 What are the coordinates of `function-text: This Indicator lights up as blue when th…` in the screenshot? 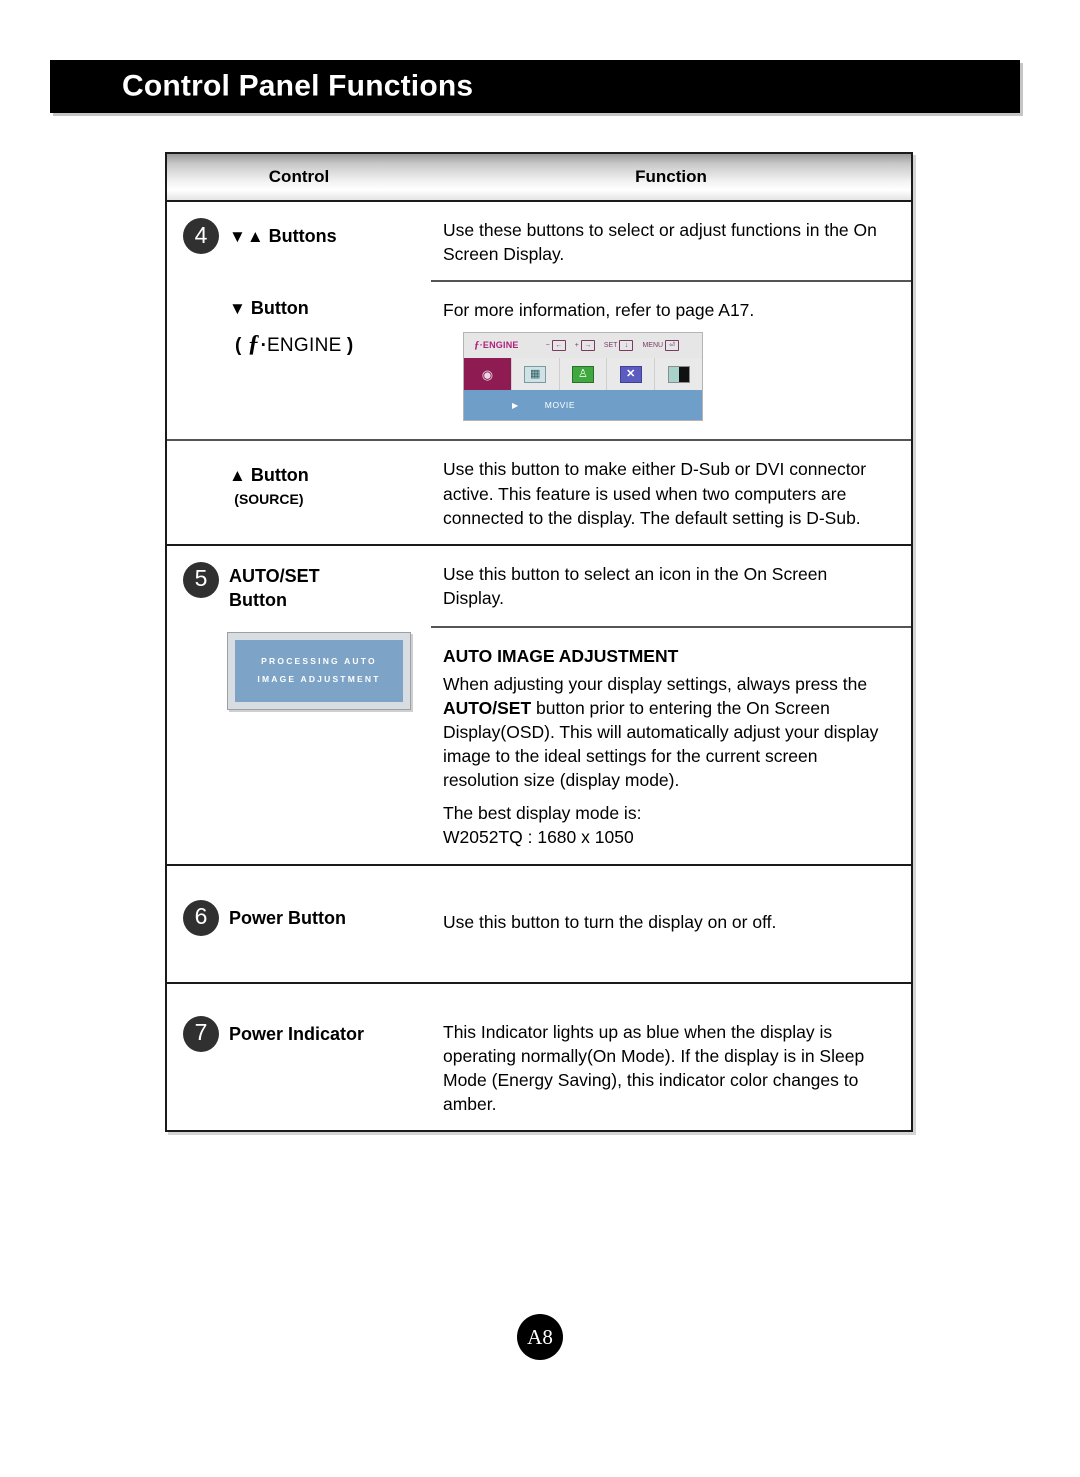 It's located at (654, 1067).